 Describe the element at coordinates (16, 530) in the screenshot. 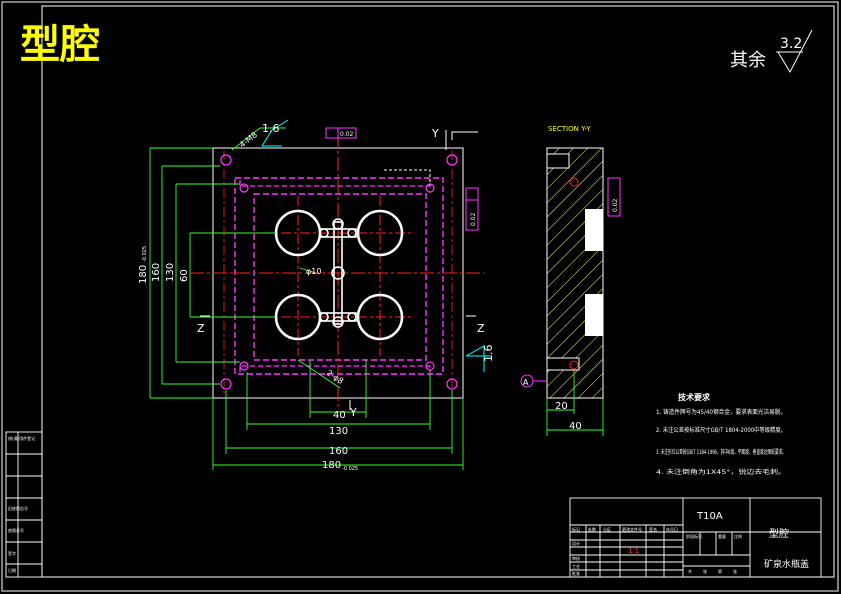

I see `side-label-2: 底图总号` at that location.